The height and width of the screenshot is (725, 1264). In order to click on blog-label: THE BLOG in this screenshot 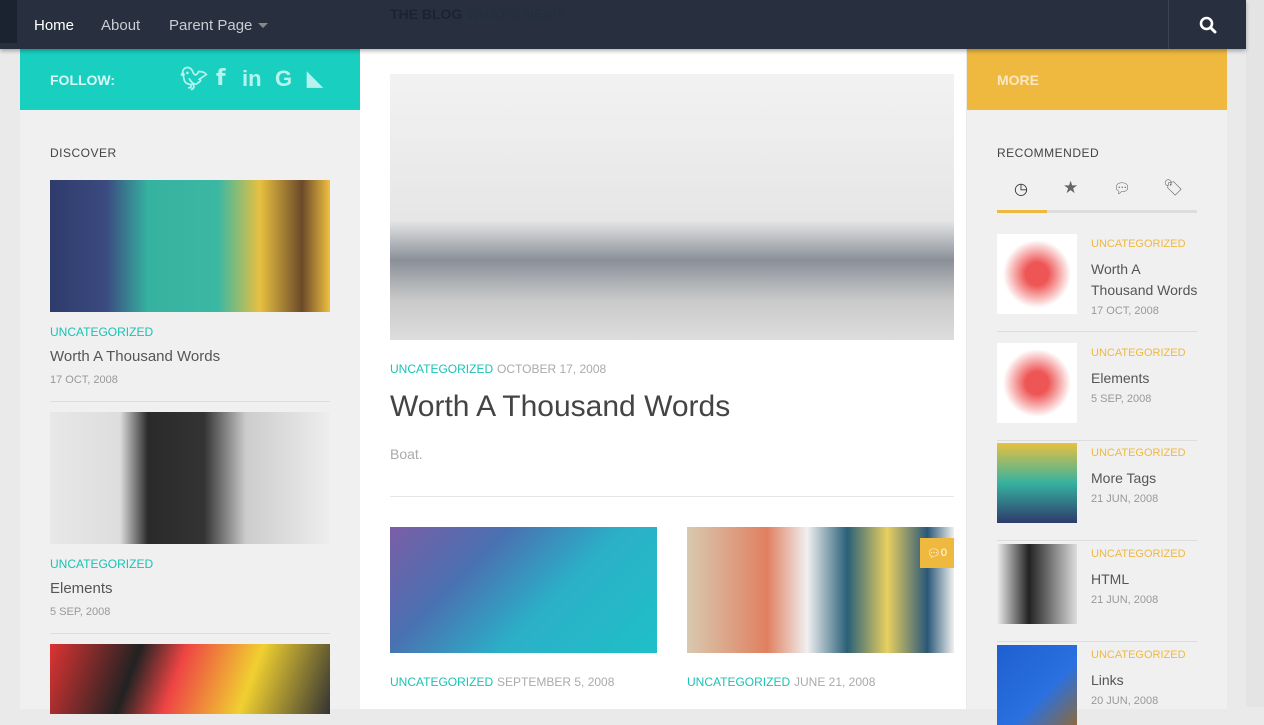, I will do `click(426, 14)`.